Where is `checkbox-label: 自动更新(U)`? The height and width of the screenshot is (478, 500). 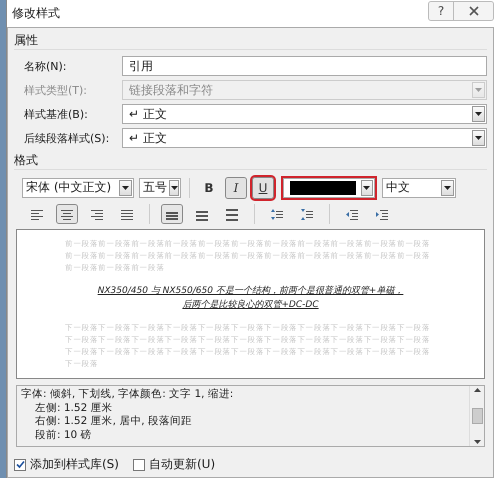 checkbox-label: 自动更新(U) is located at coordinates (182, 464).